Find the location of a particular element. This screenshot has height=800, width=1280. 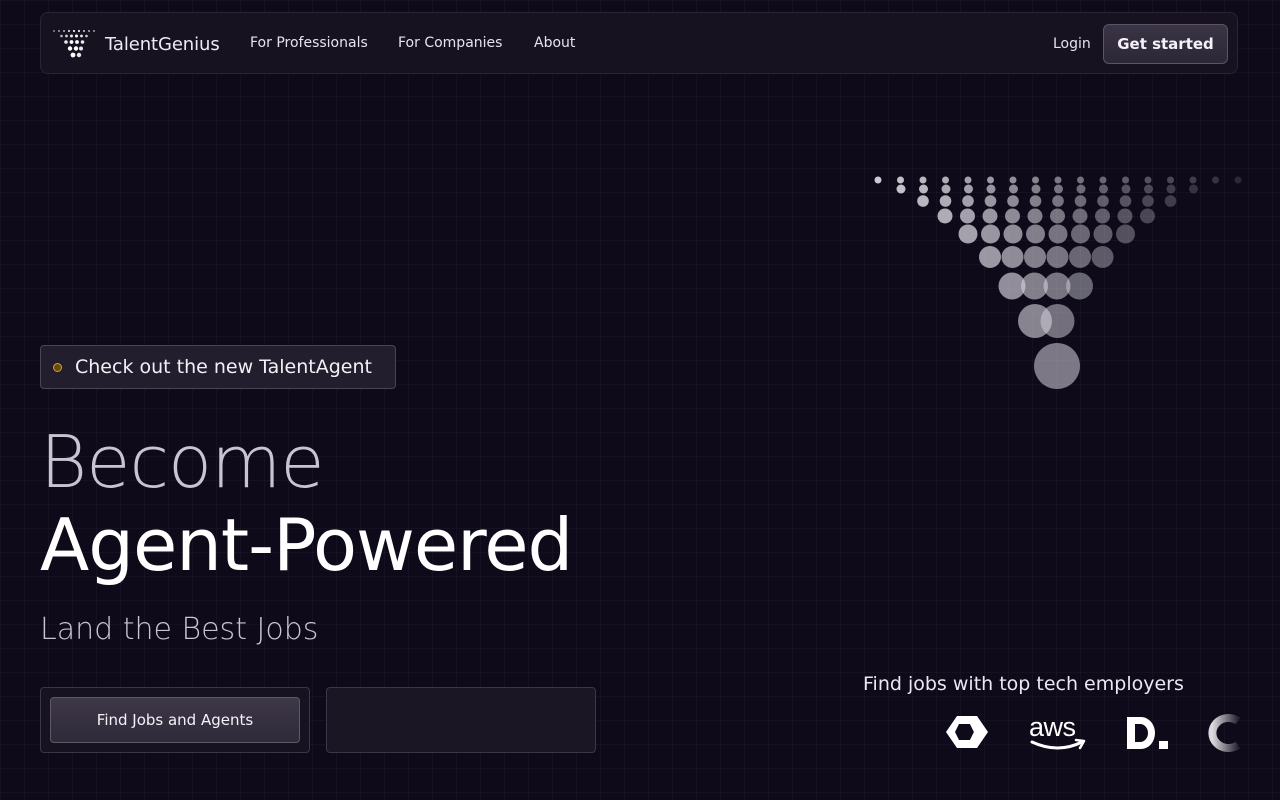

nav-link-about: About is located at coordinates (554, 43).